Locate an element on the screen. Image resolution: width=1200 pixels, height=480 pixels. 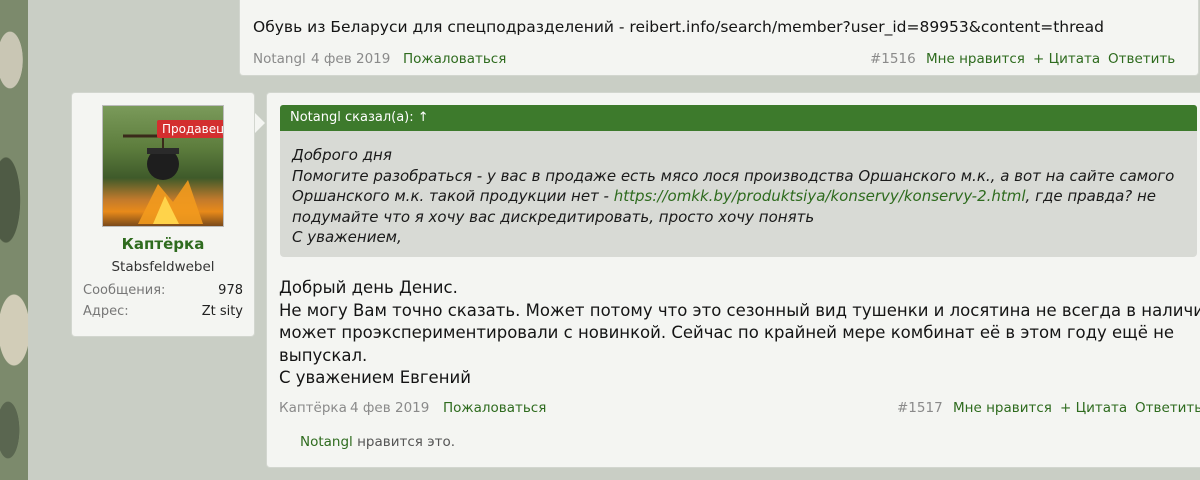
user-title: Stabsfeldwebel is located at coordinates (163, 267).